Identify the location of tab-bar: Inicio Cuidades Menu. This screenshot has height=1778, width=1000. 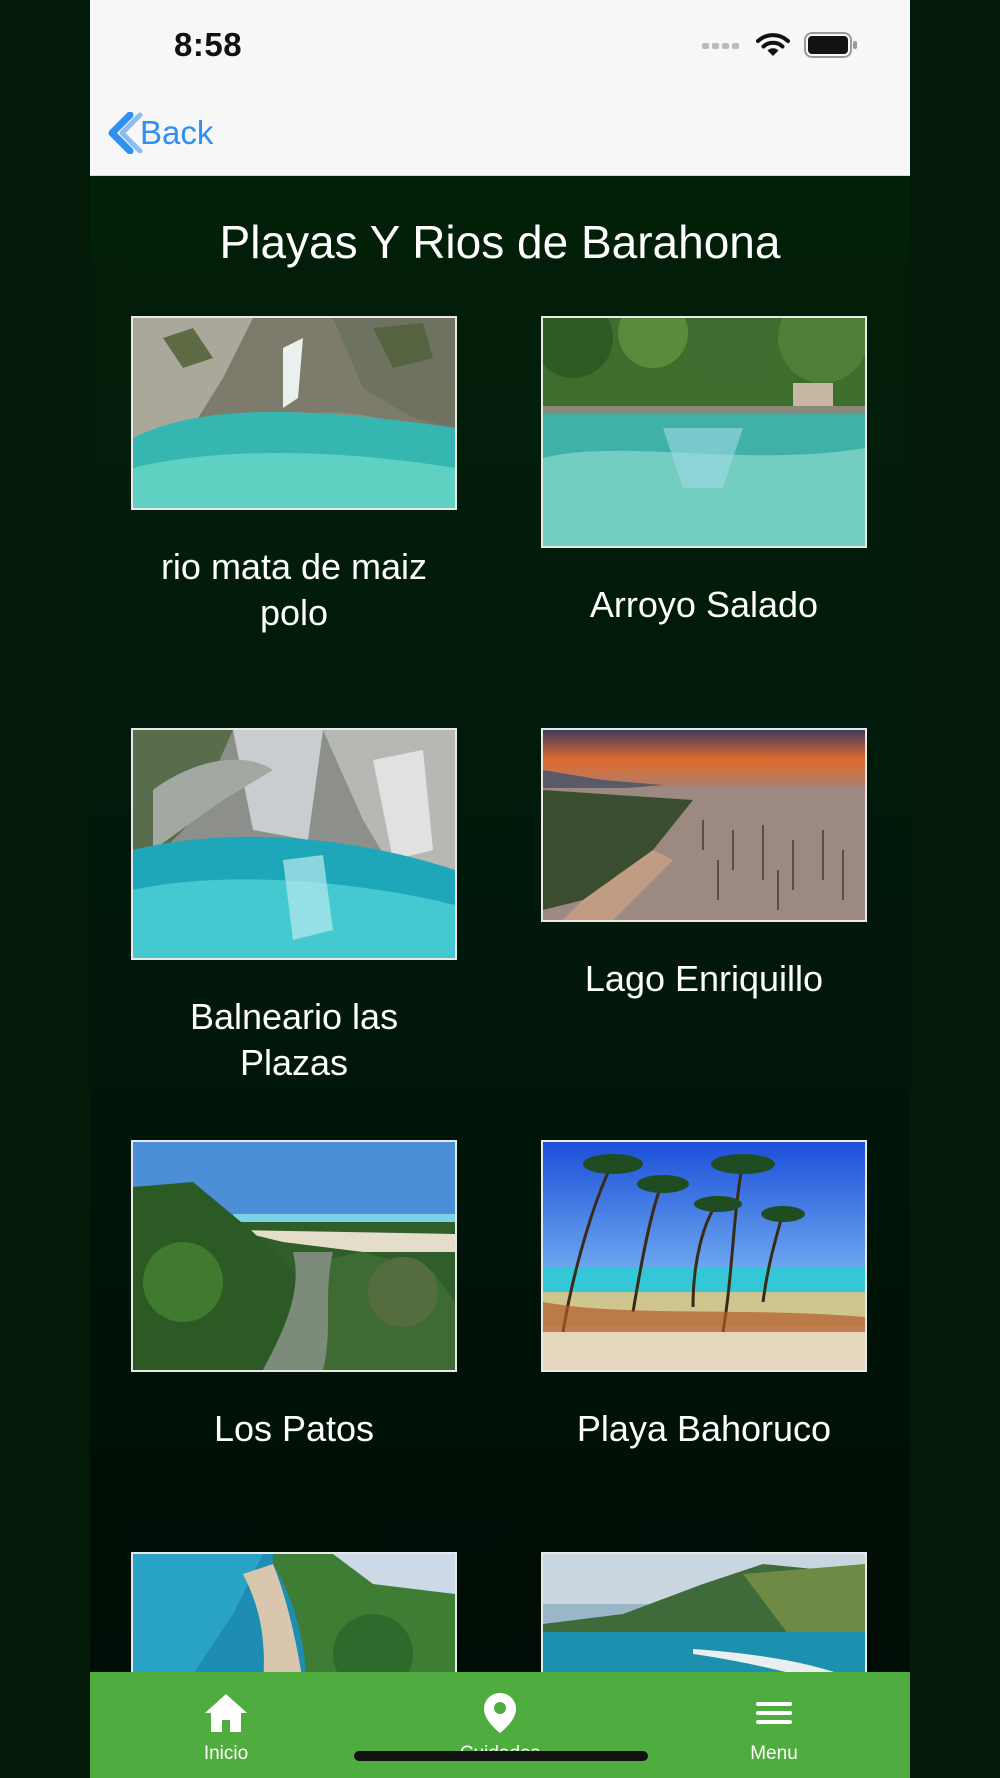
(500, 1725).